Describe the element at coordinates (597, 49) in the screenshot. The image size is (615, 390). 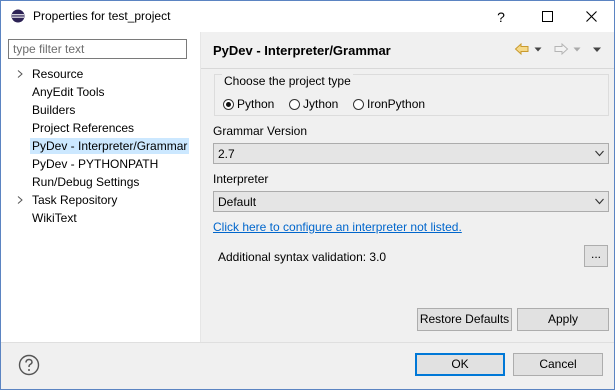
I see `view-menu-icon` at that location.